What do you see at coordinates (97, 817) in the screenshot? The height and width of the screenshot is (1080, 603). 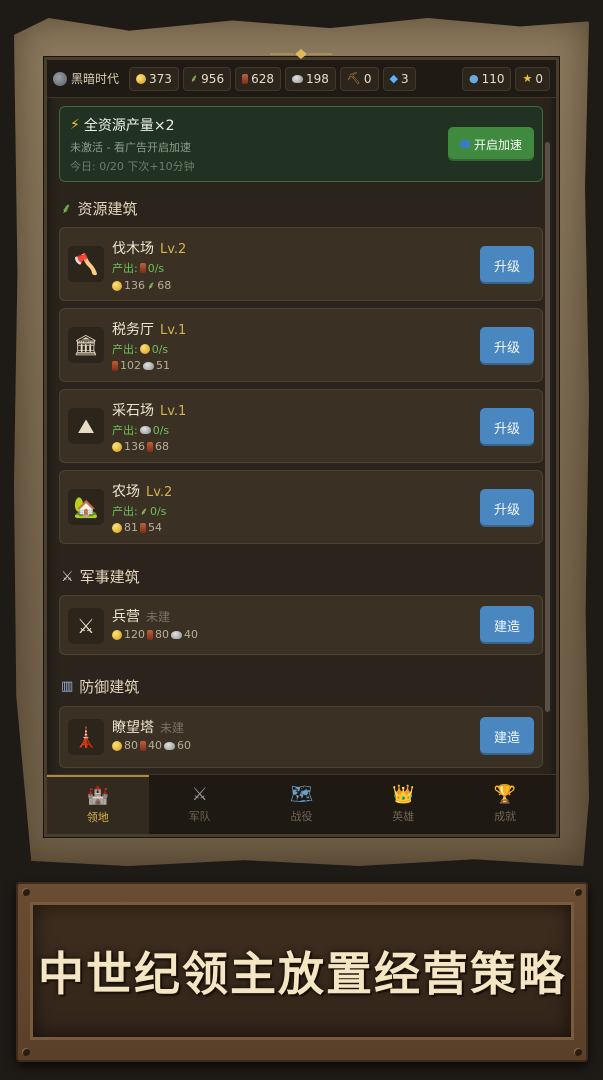 I see `tab-label: 领地` at bounding box center [97, 817].